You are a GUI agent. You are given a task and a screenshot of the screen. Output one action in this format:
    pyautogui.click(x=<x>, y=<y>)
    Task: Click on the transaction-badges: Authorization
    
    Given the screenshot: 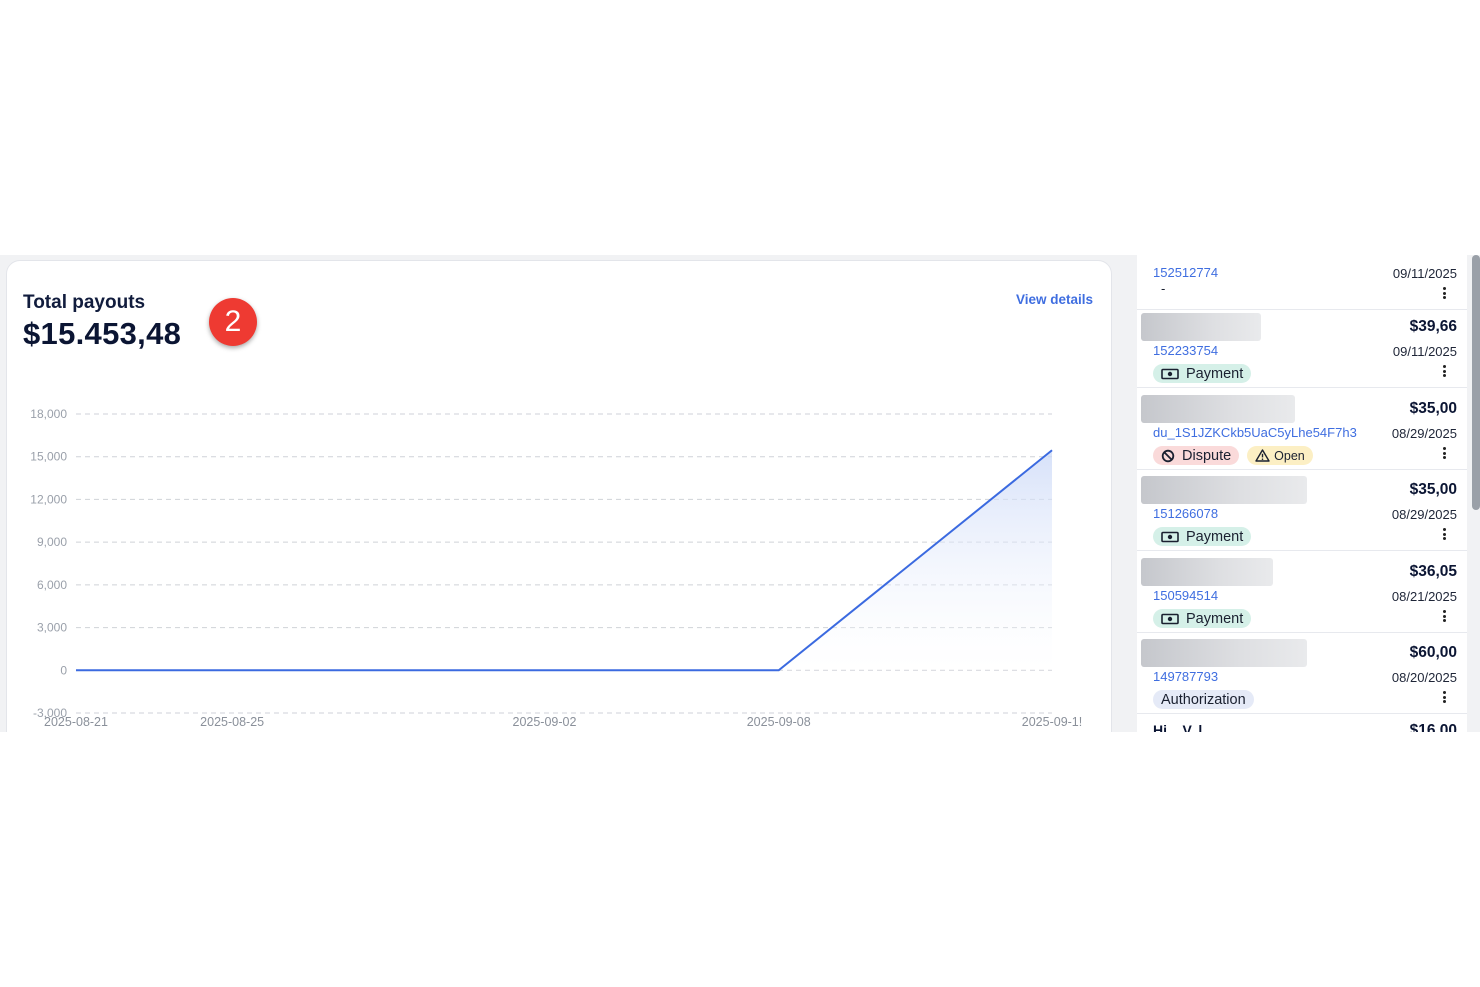 What is the action you would take?
    pyautogui.click(x=1203, y=699)
    